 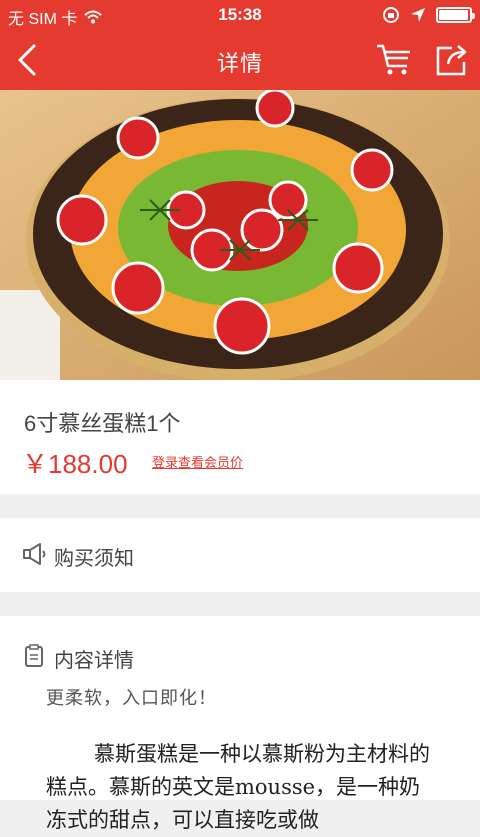 What do you see at coordinates (75, 464) in the screenshot?
I see `product-price: ￥188.00` at bounding box center [75, 464].